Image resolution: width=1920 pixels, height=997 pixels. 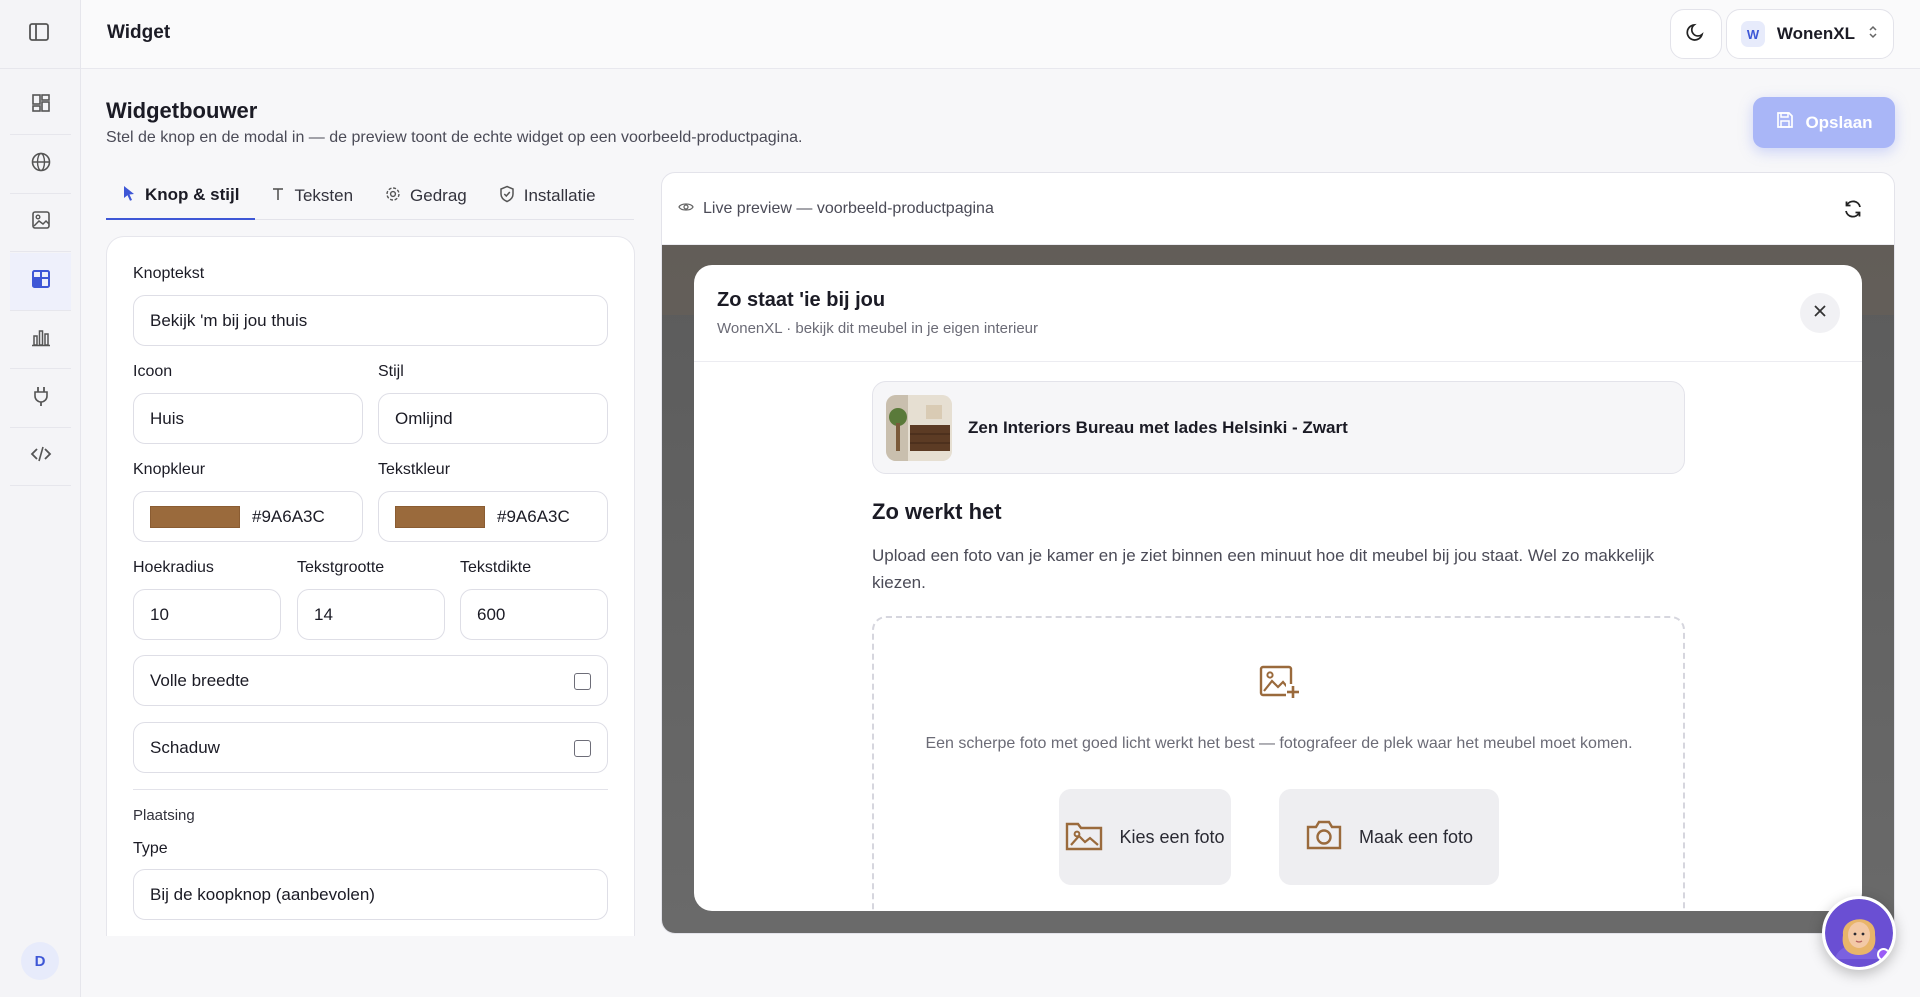 What do you see at coordinates (167, 418) in the screenshot?
I see `icon-value: Huis` at bounding box center [167, 418].